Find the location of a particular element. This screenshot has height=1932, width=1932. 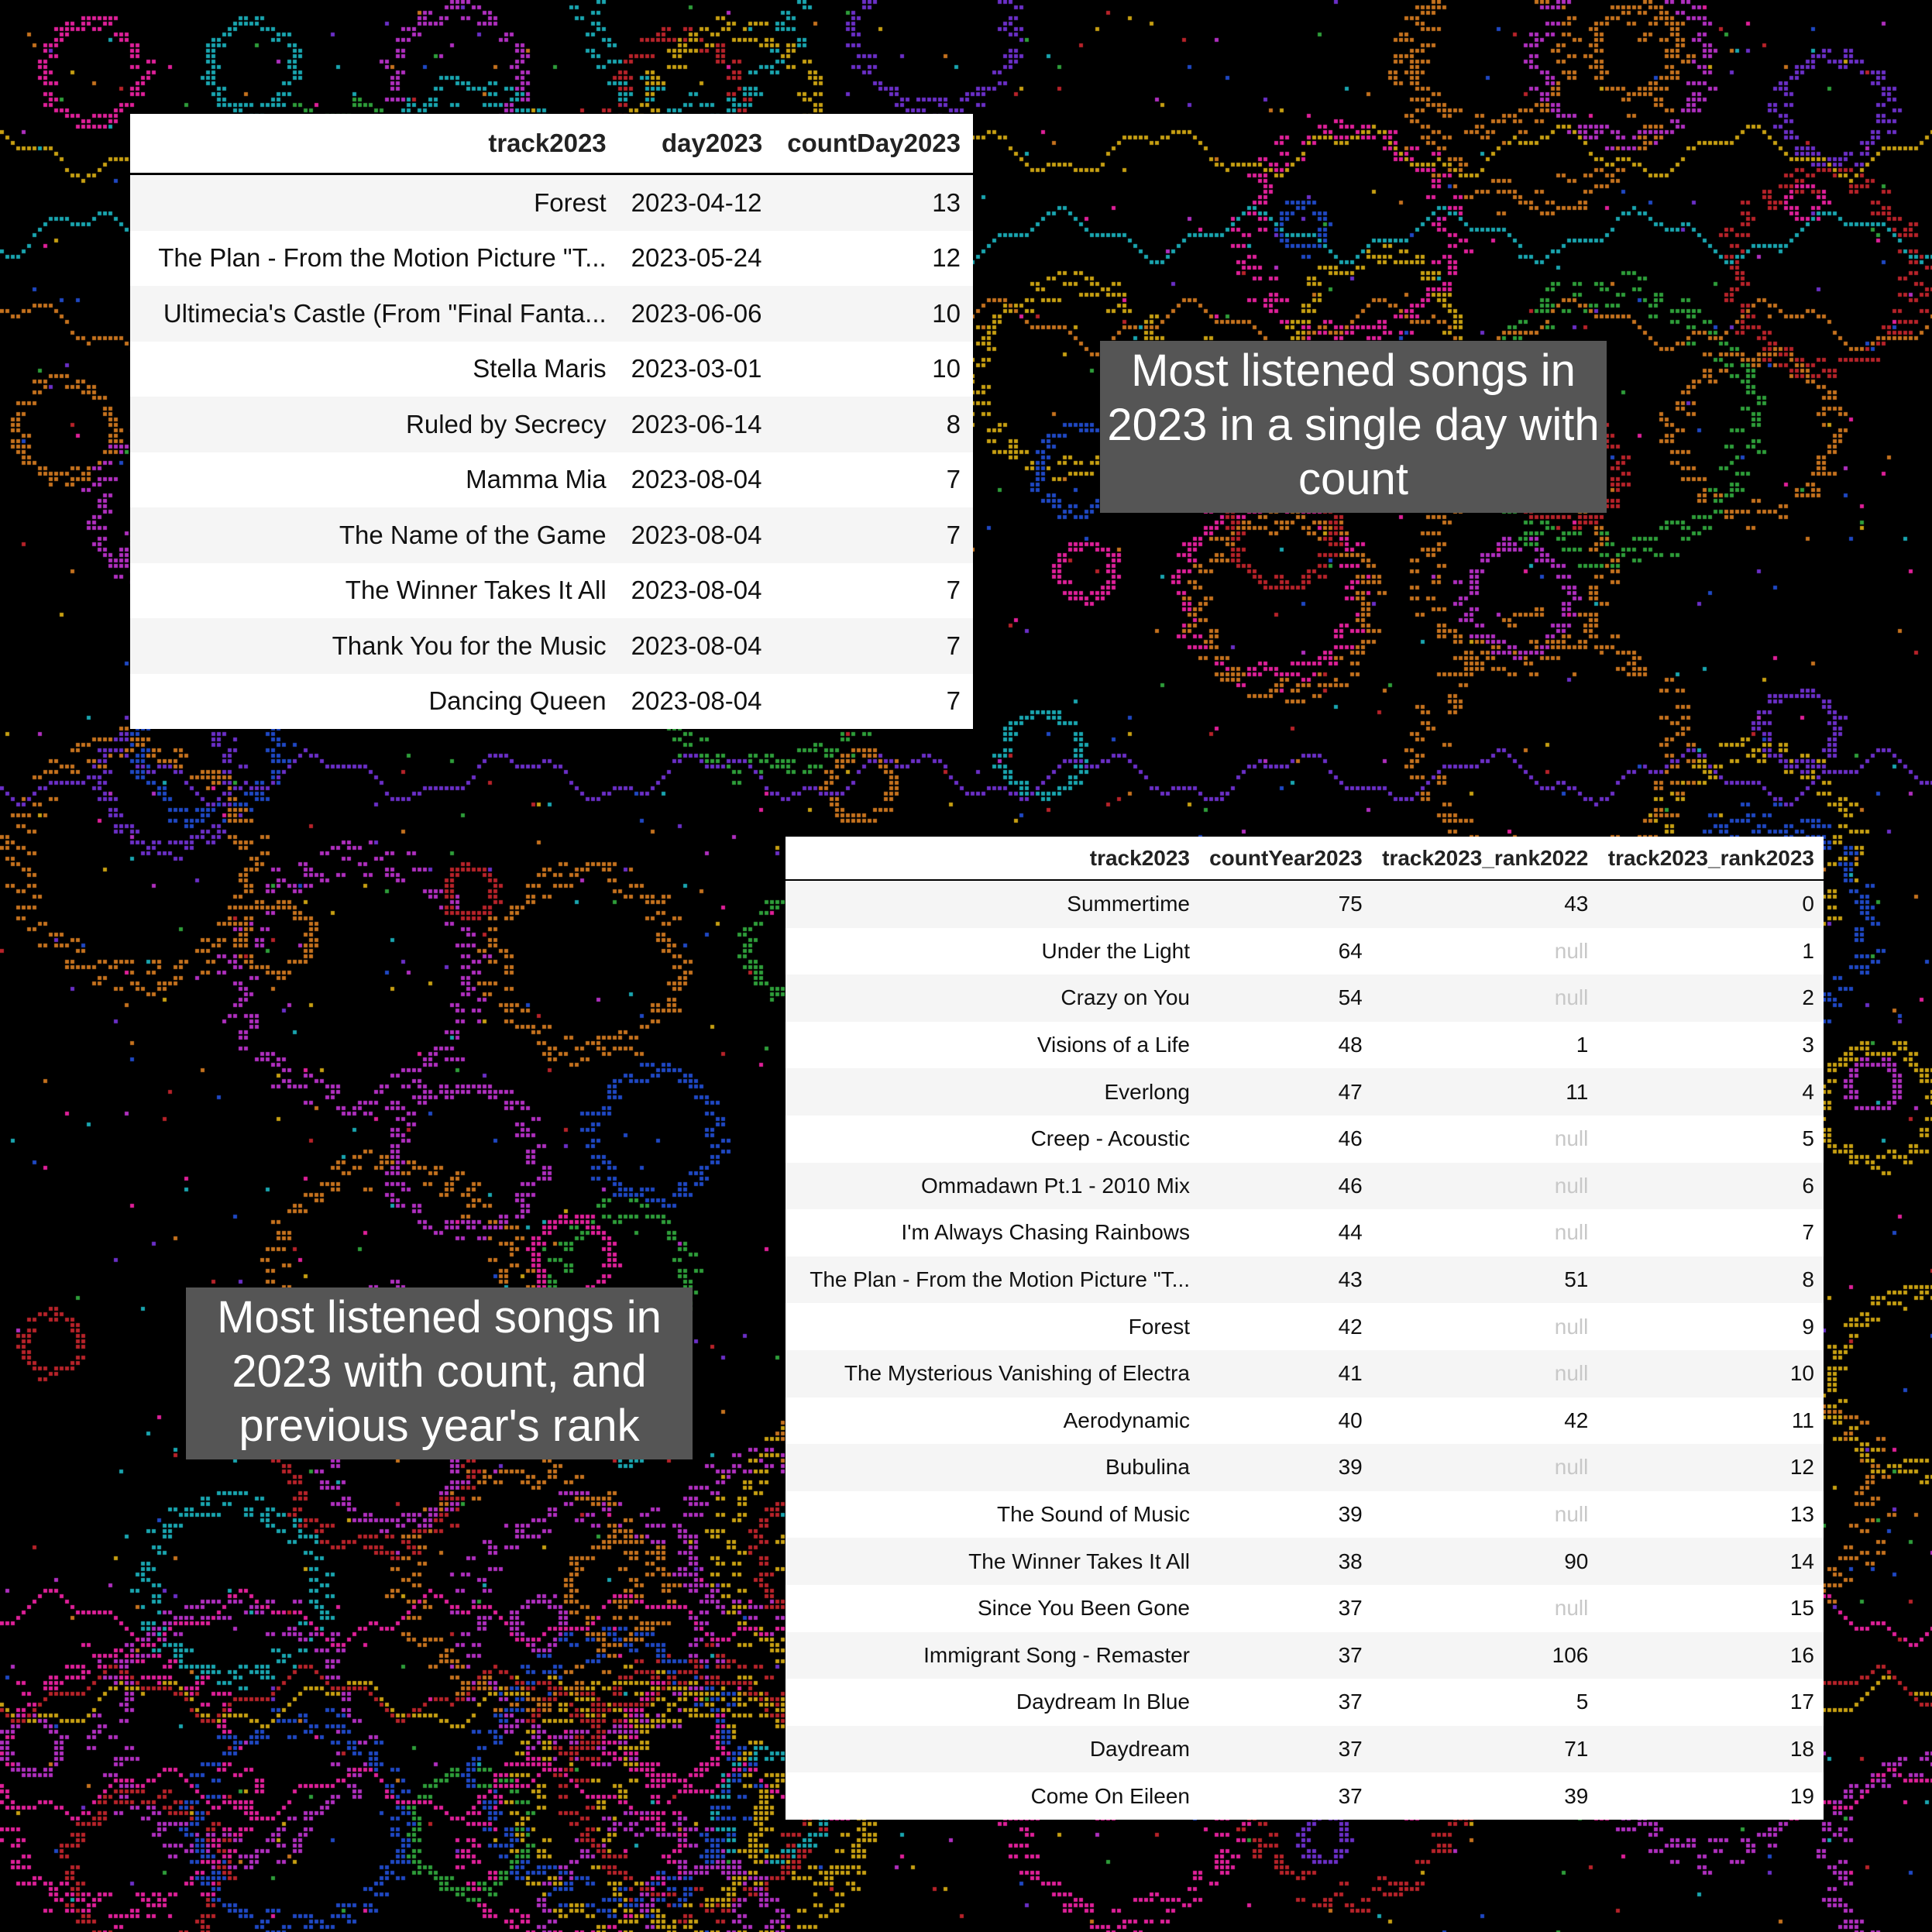

table-cell: Aerodynamic is located at coordinates (993, 1421).